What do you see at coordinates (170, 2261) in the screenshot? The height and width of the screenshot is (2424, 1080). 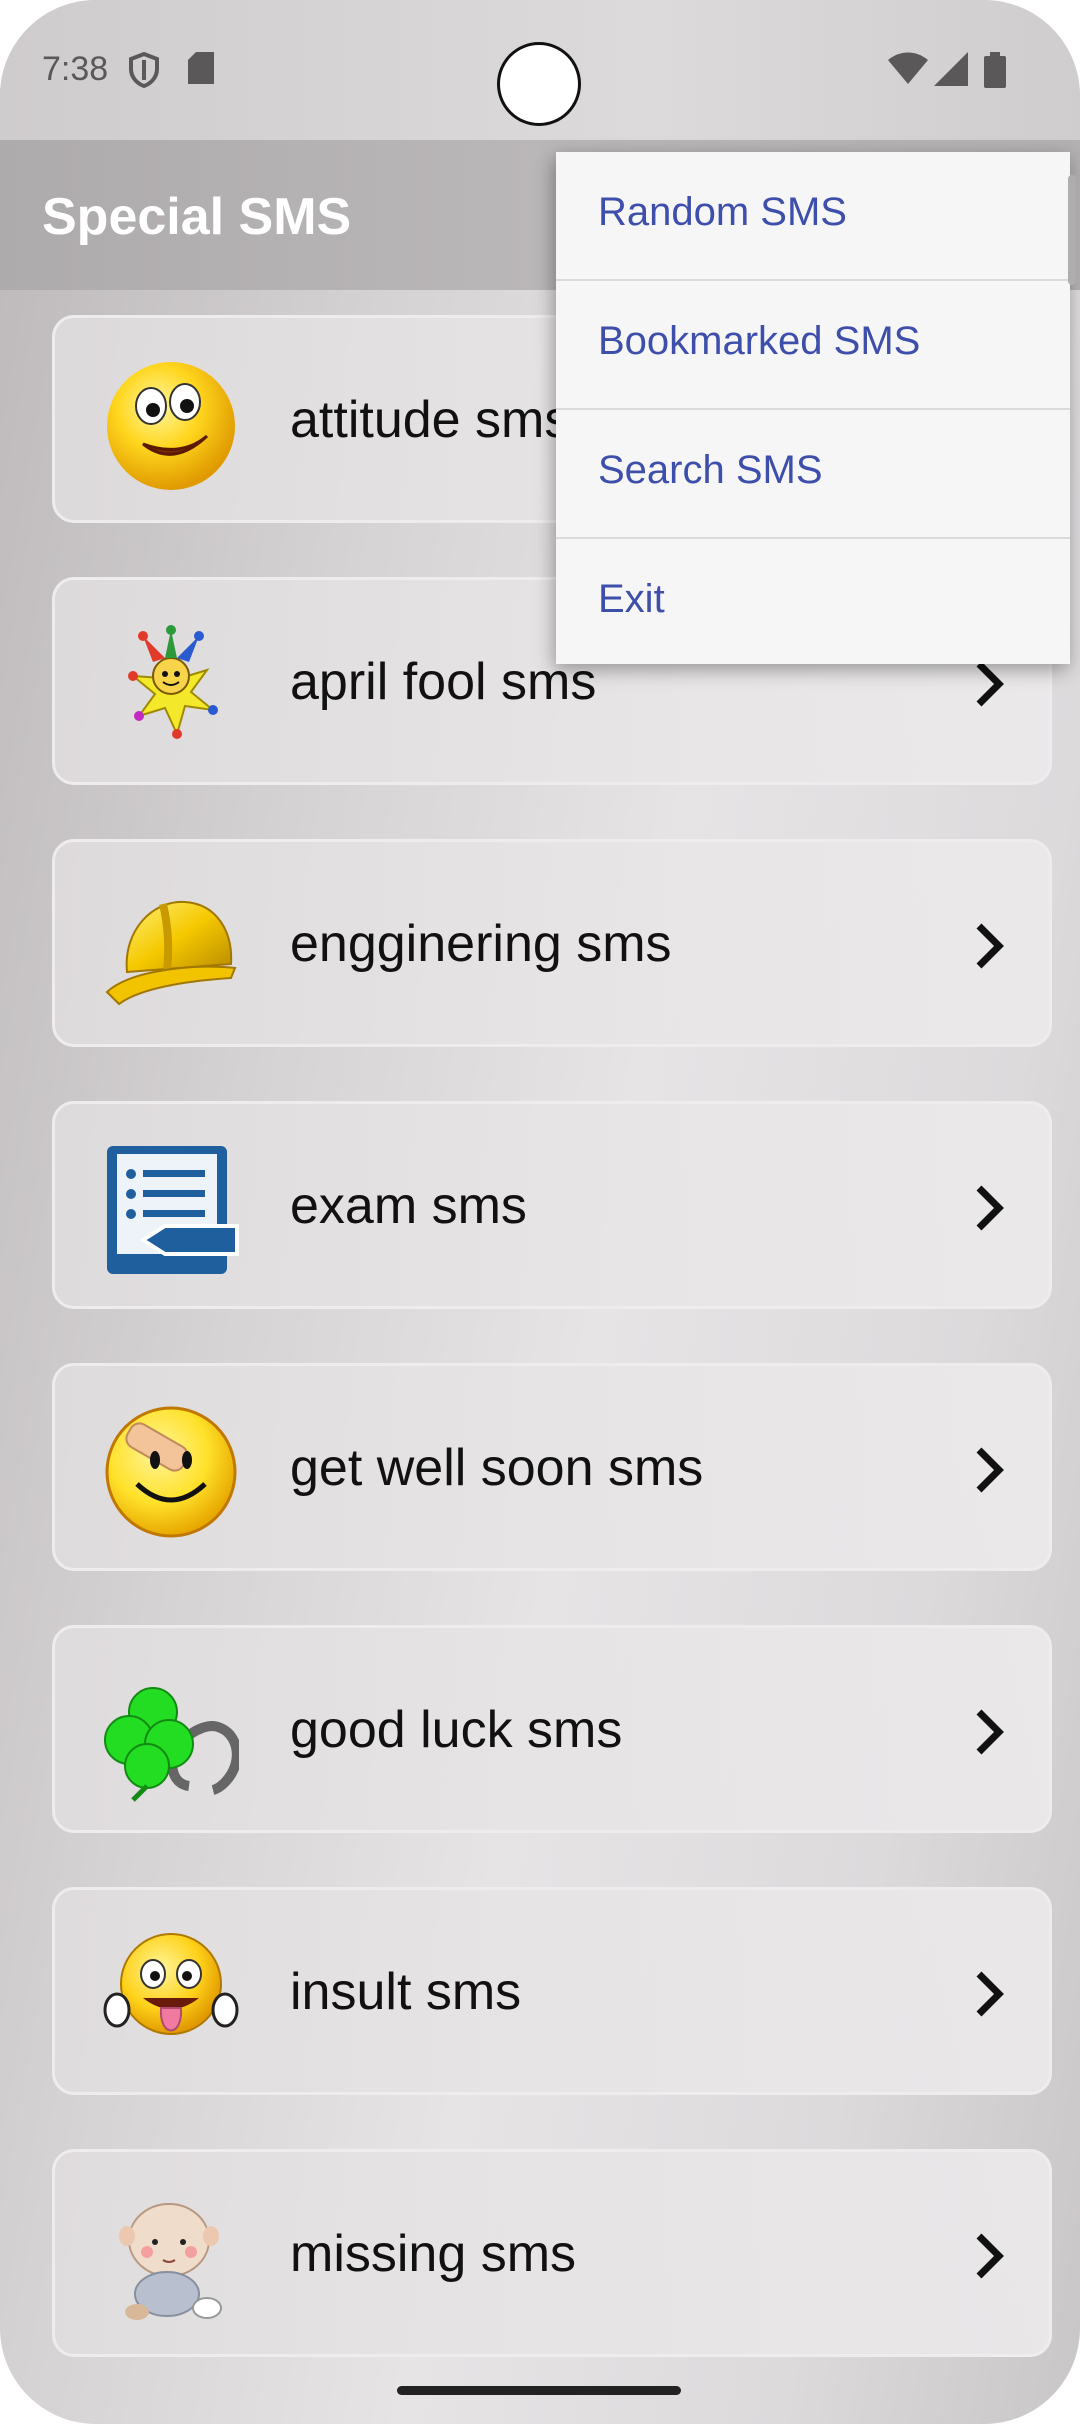 I see `baby-icon` at bounding box center [170, 2261].